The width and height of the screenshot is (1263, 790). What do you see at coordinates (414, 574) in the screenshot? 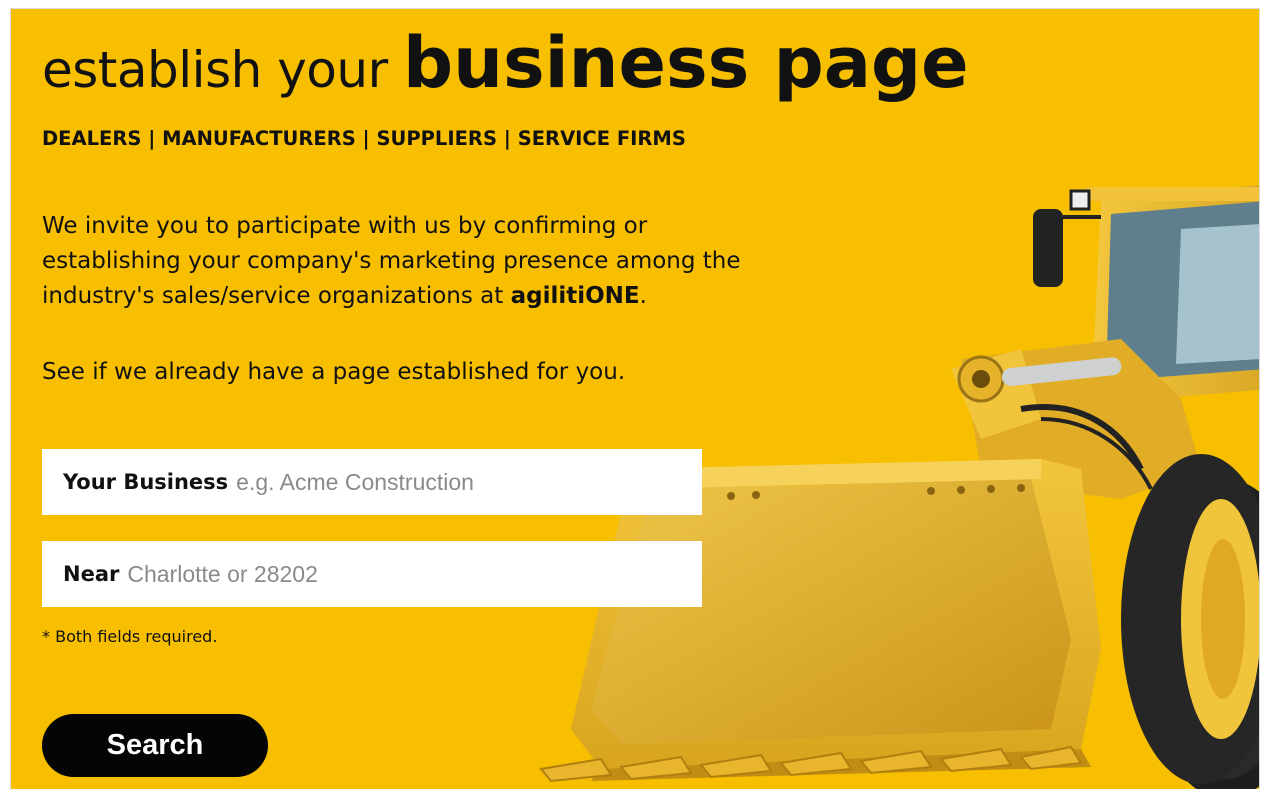
I see `location-input` at bounding box center [414, 574].